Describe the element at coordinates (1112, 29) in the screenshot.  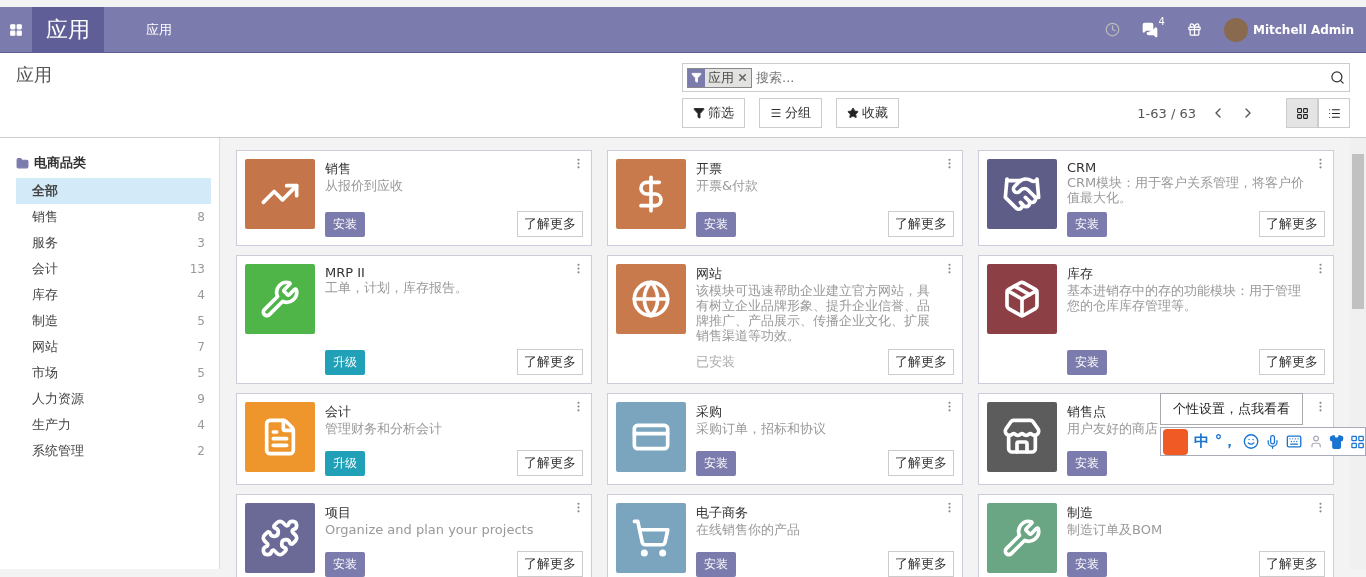
I see `clock-icon` at that location.